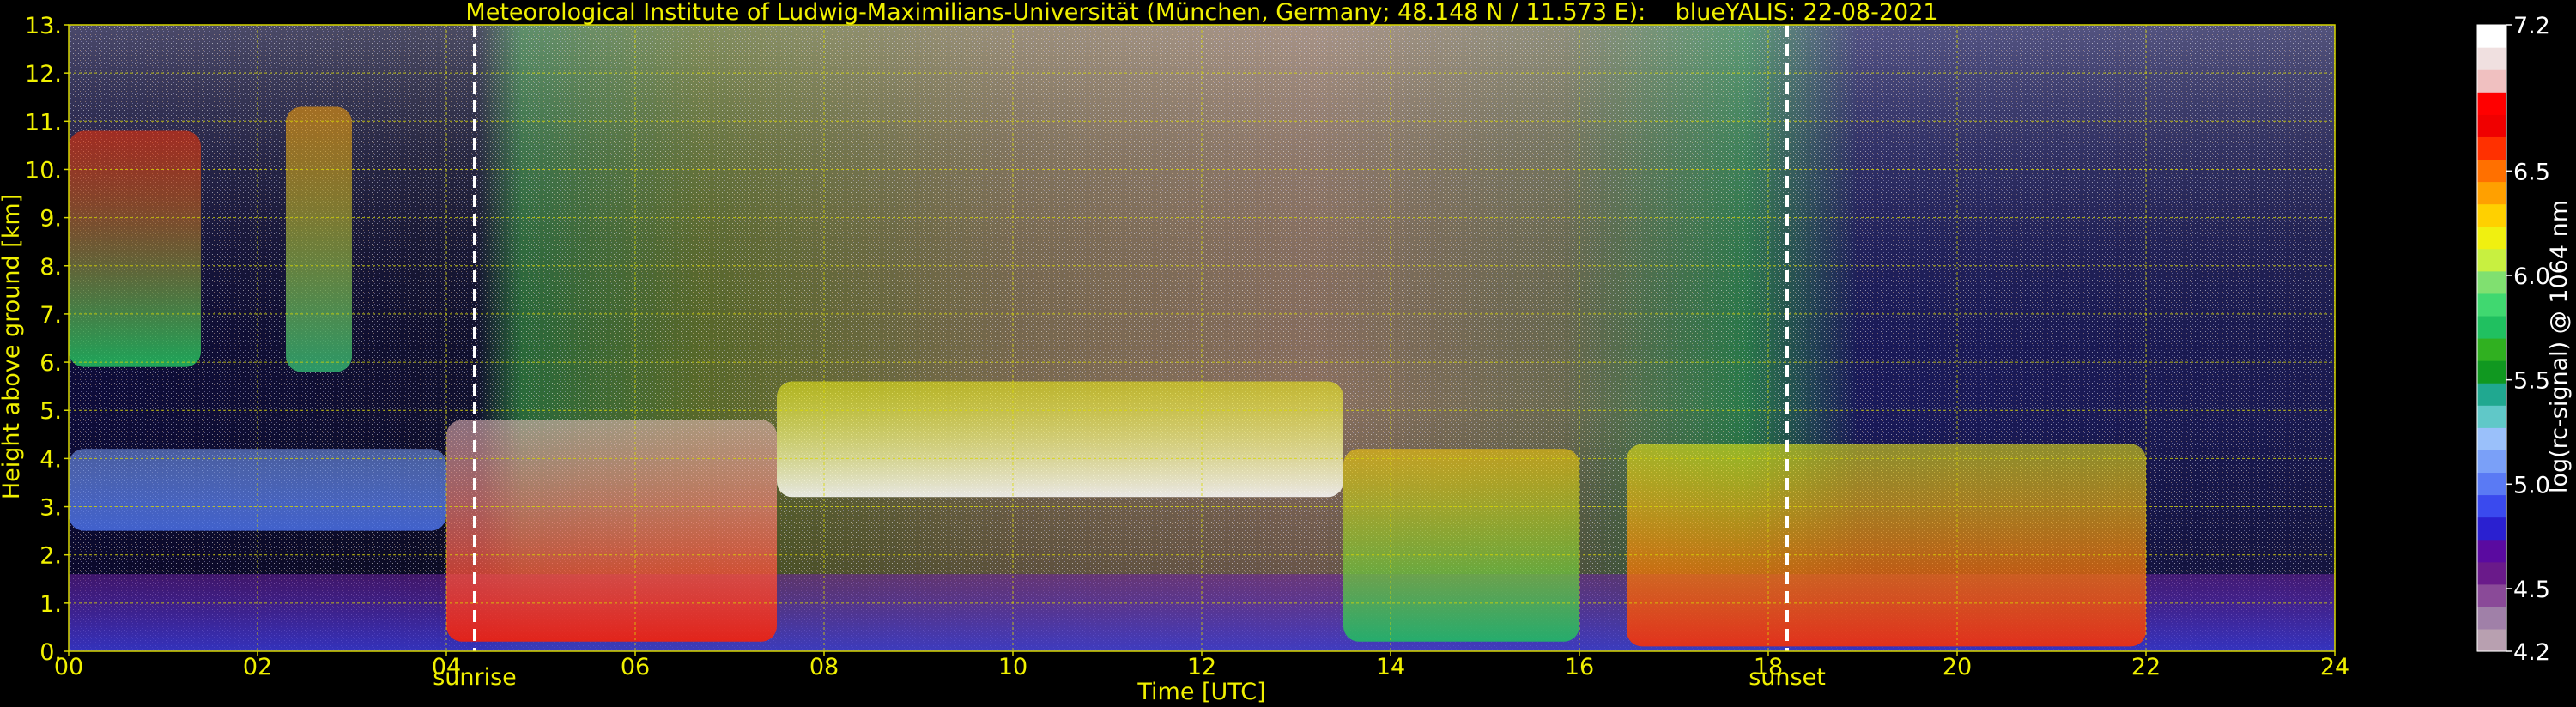  I want to click on colorbar-tick-label: 4.5, so click(2531, 590).